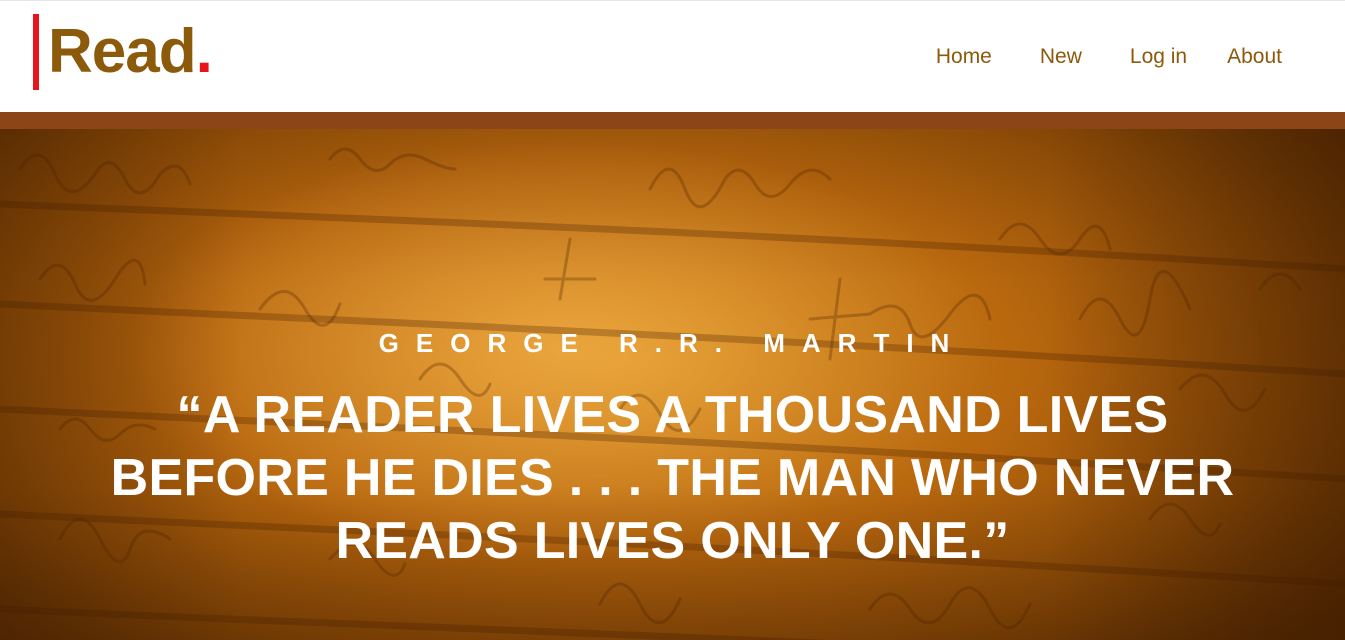 This screenshot has width=1345, height=640. I want to click on nav-login-link: Log in, so click(1158, 57).